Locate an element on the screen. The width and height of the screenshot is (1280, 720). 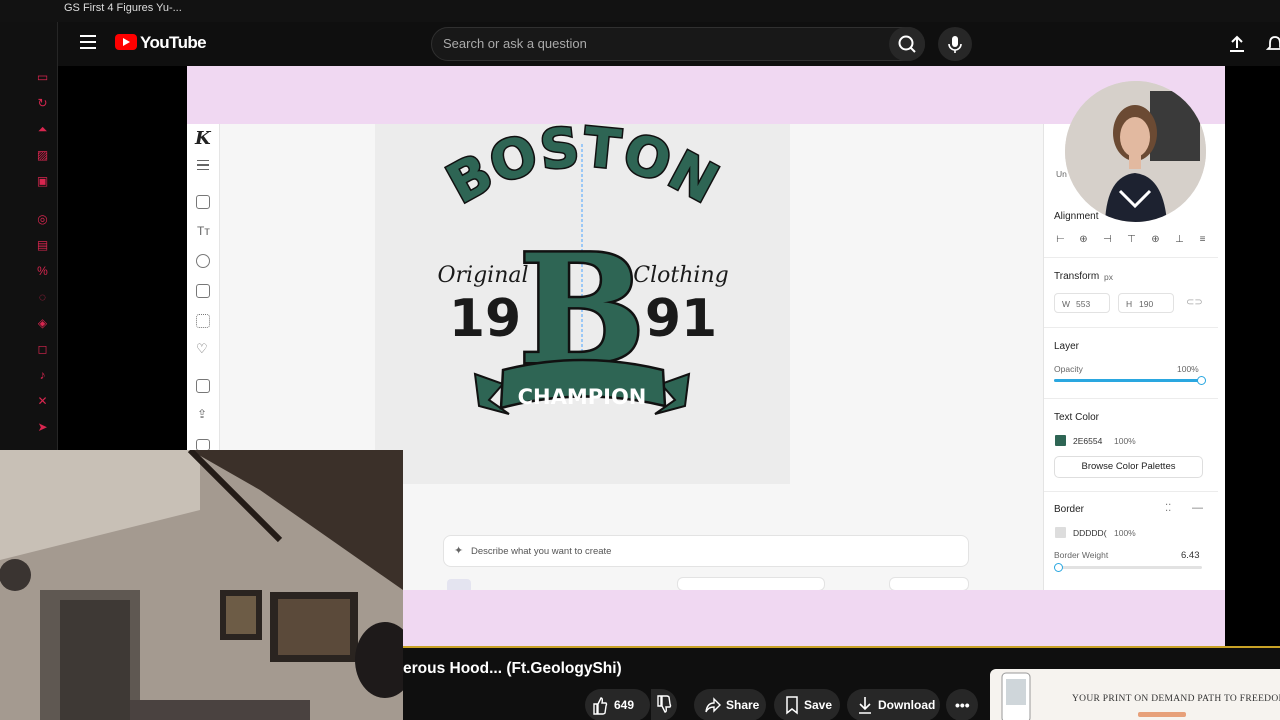
pattern-icon is located at coordinates (203, 321).